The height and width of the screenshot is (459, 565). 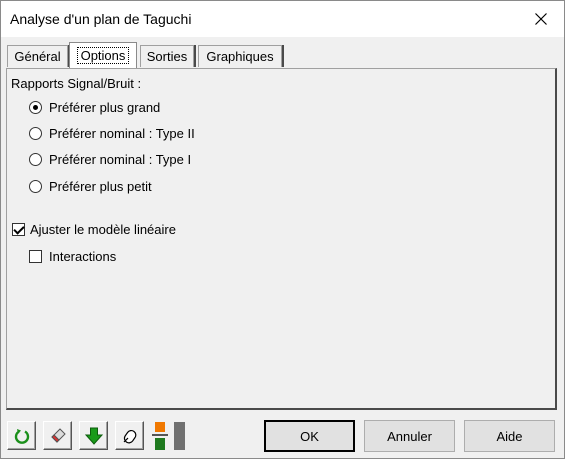 I want to click on help-button: Aide, so click(x=509, y=436).